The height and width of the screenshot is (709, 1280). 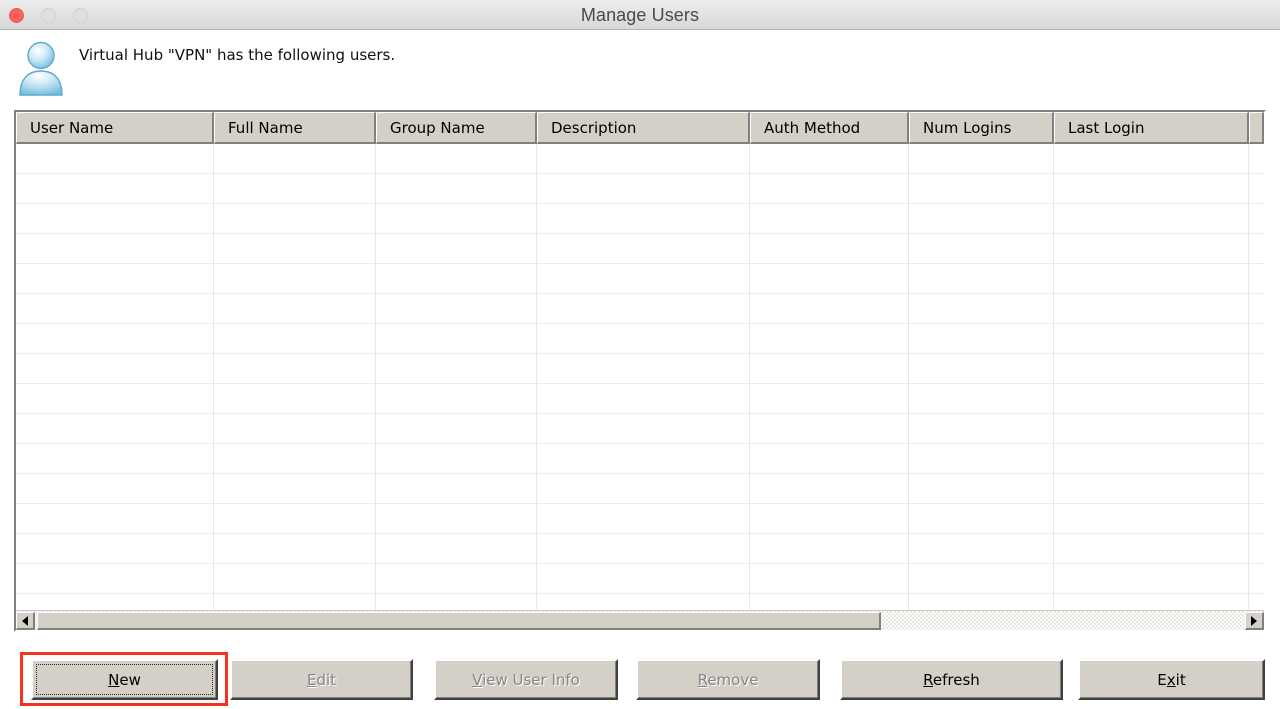 I want to click on view-user-info-button-label: View User Info, so click(x=526, y=679).